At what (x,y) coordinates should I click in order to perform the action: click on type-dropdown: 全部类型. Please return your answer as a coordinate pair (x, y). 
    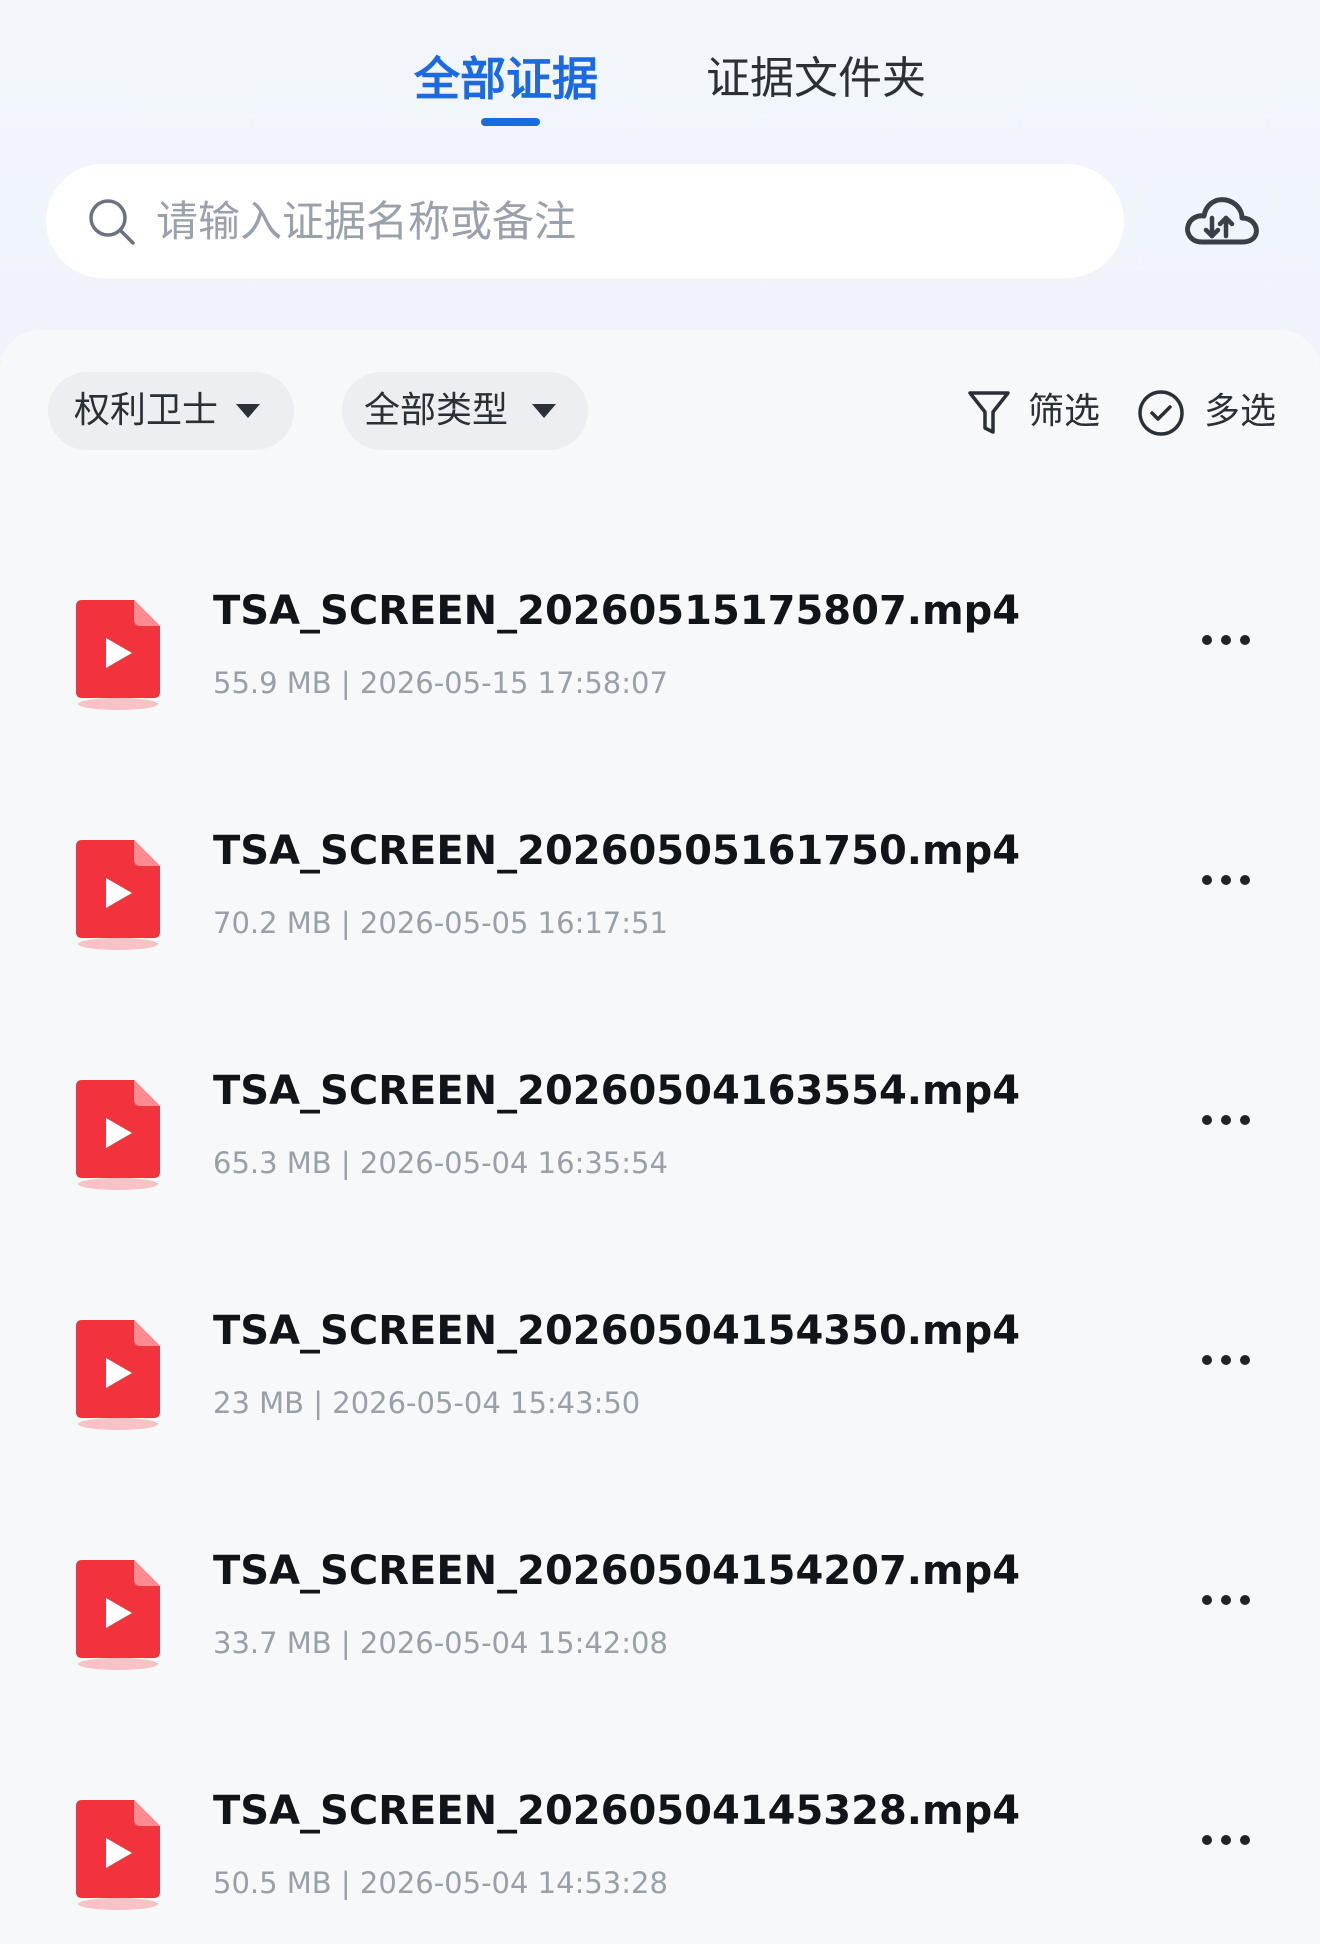
    Looking at the image, I should click on (465, 411).